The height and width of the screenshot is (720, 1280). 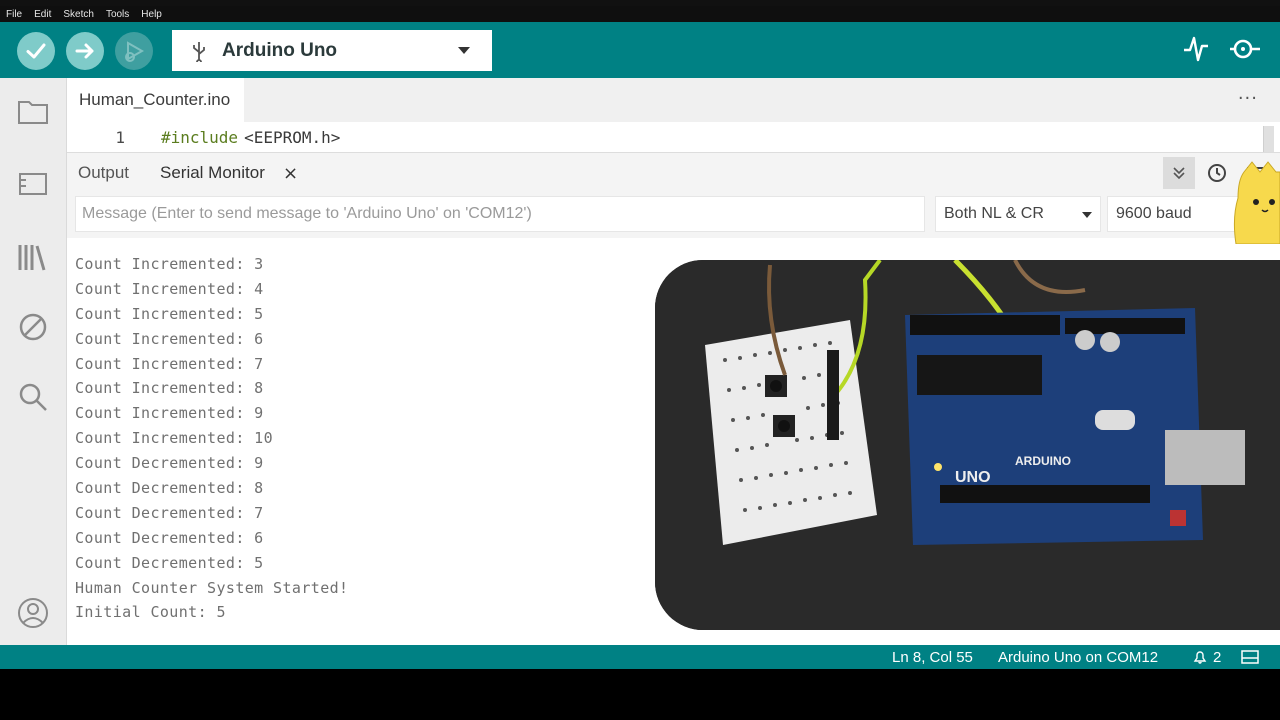 What do you see at coordinates (1154, 213) in the screenshot?
I see `baud-value: 9600 baud` at bounding box center [1154, 213].